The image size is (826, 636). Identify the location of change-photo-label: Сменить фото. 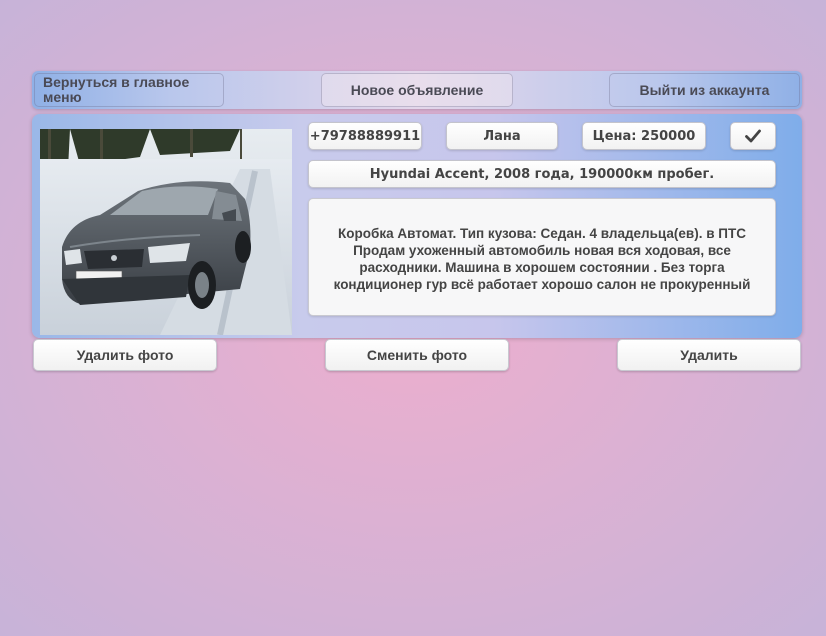
(417, 355).